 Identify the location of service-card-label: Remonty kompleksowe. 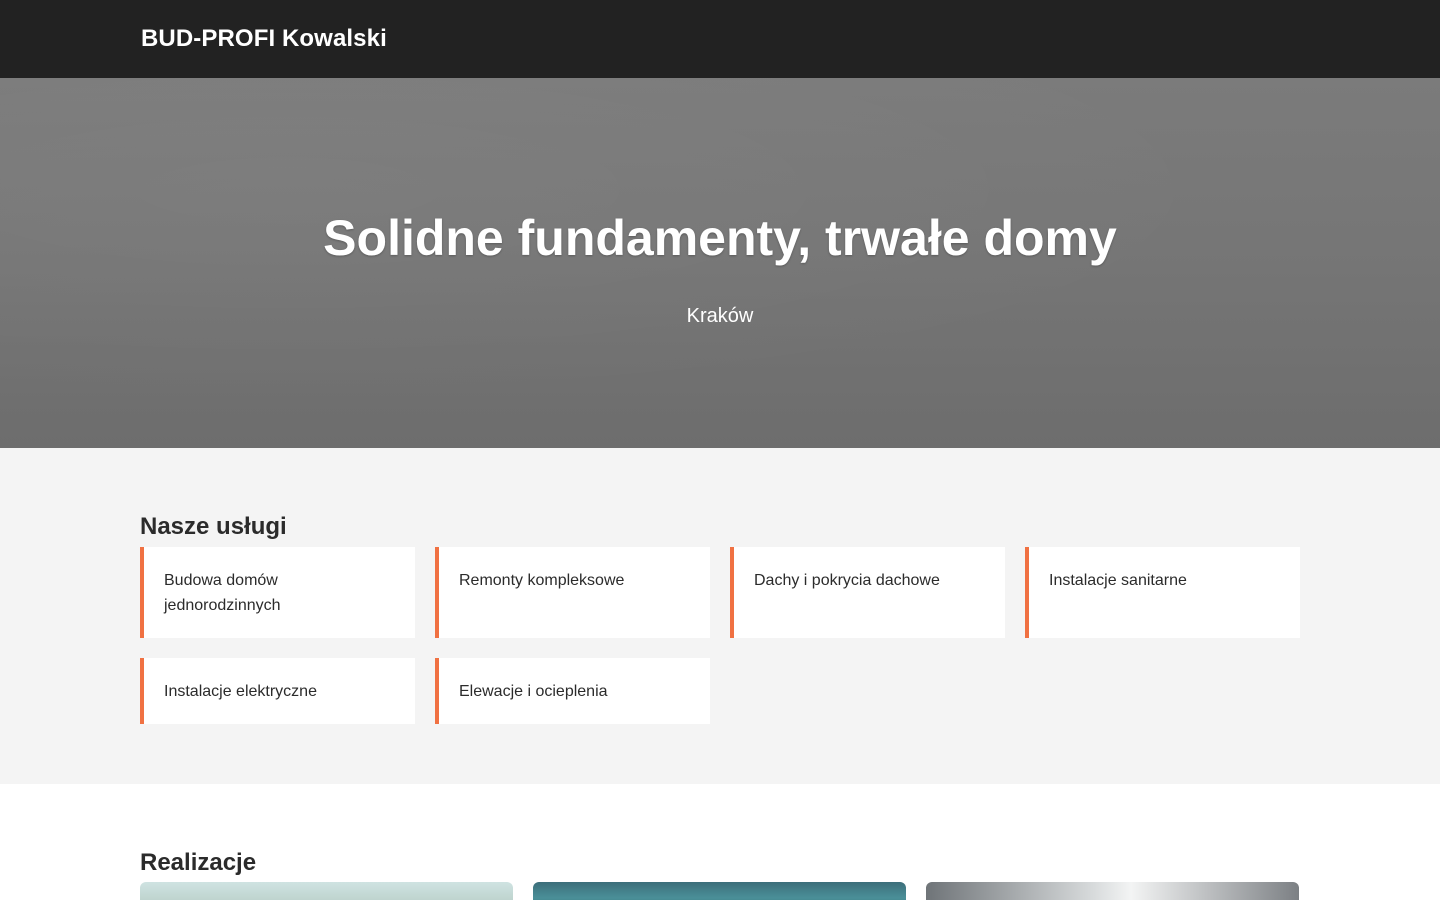
(542, 580).